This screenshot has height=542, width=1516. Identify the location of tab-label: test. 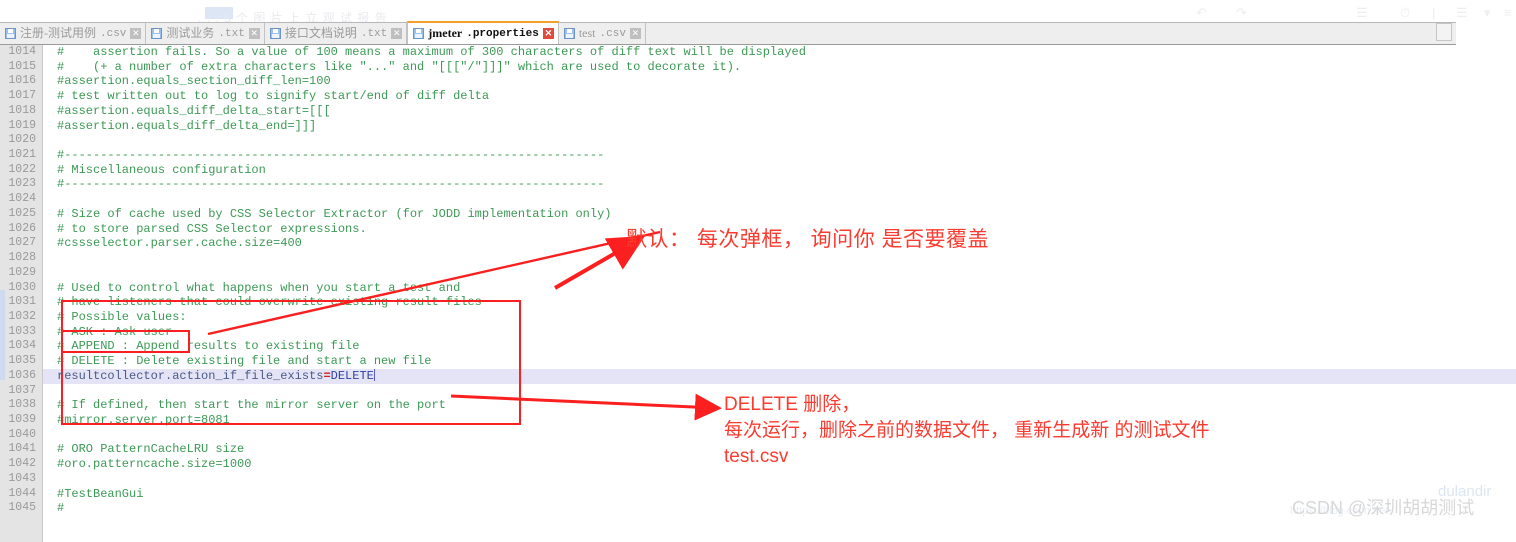
(587, 33).